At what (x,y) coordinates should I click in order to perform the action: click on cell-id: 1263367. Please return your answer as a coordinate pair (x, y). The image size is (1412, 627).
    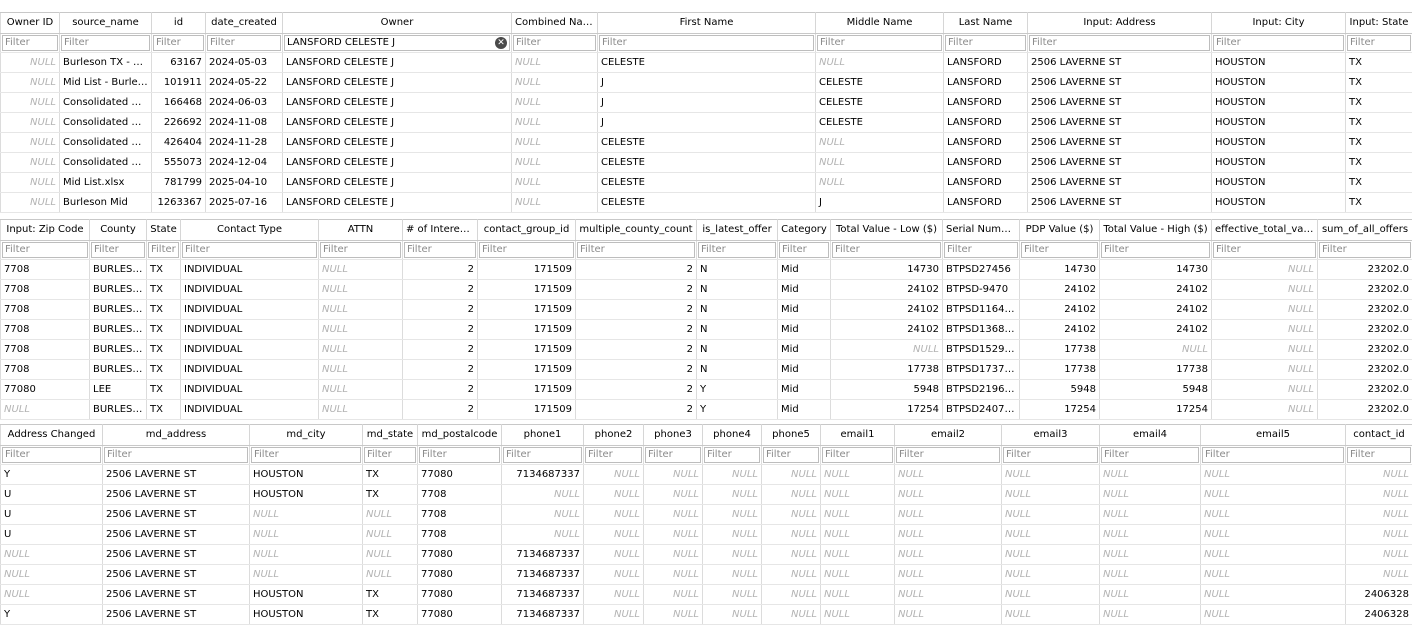
    Looking at the image, I should click on (178, 202).